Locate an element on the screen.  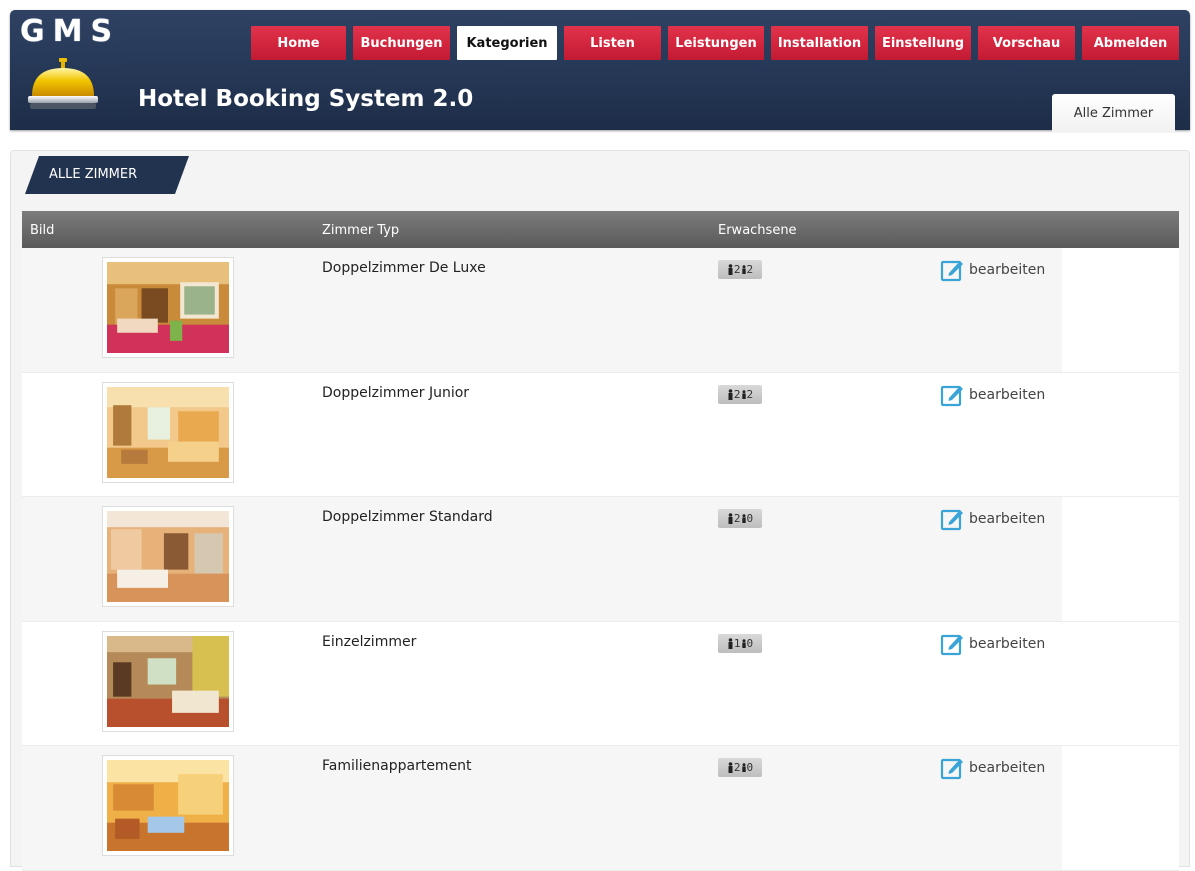
column-header-bild: Bild is located at coordinates (42, 230).